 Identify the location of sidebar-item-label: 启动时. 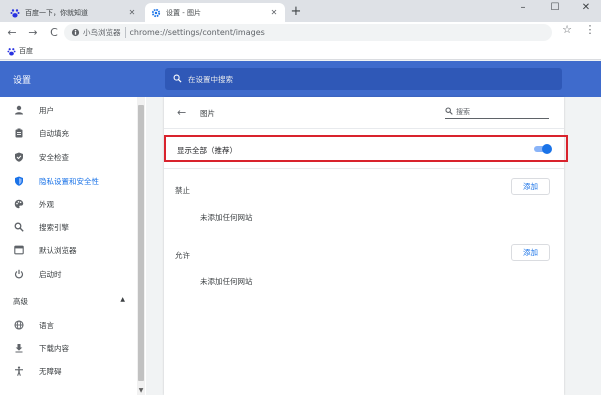
(50, 274).